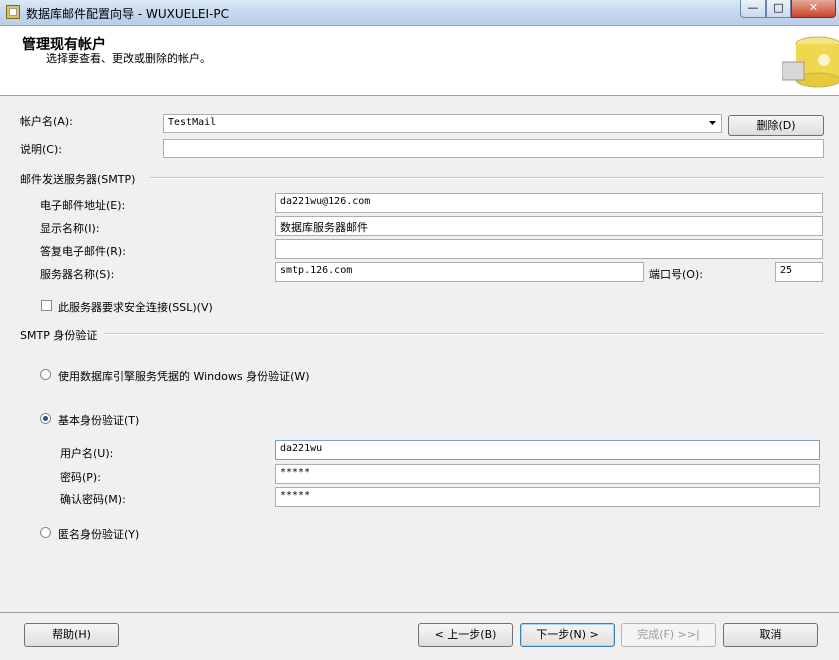 The height and width of the screenshot is (660, 839). What do you see at coordinates (813, 9) in the screenshot?
I see `close-button: ✕` at bounding box center [813, 9].